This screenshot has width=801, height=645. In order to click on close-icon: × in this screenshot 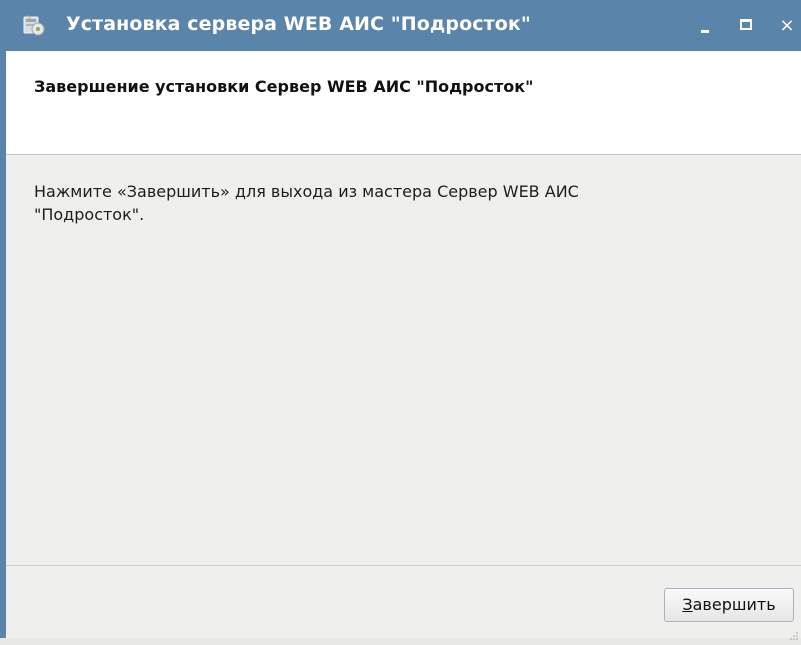, I will do `click(787, 26)`.